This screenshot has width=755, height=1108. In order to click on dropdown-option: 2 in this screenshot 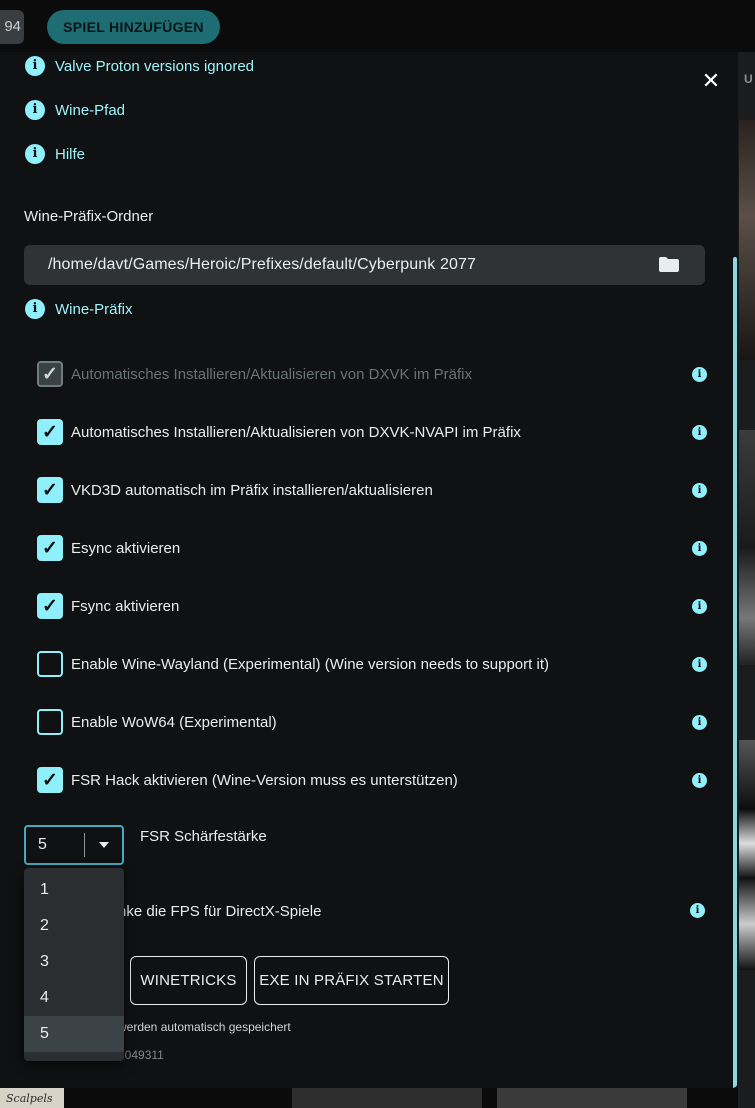, I will do `click(74, 926)`.